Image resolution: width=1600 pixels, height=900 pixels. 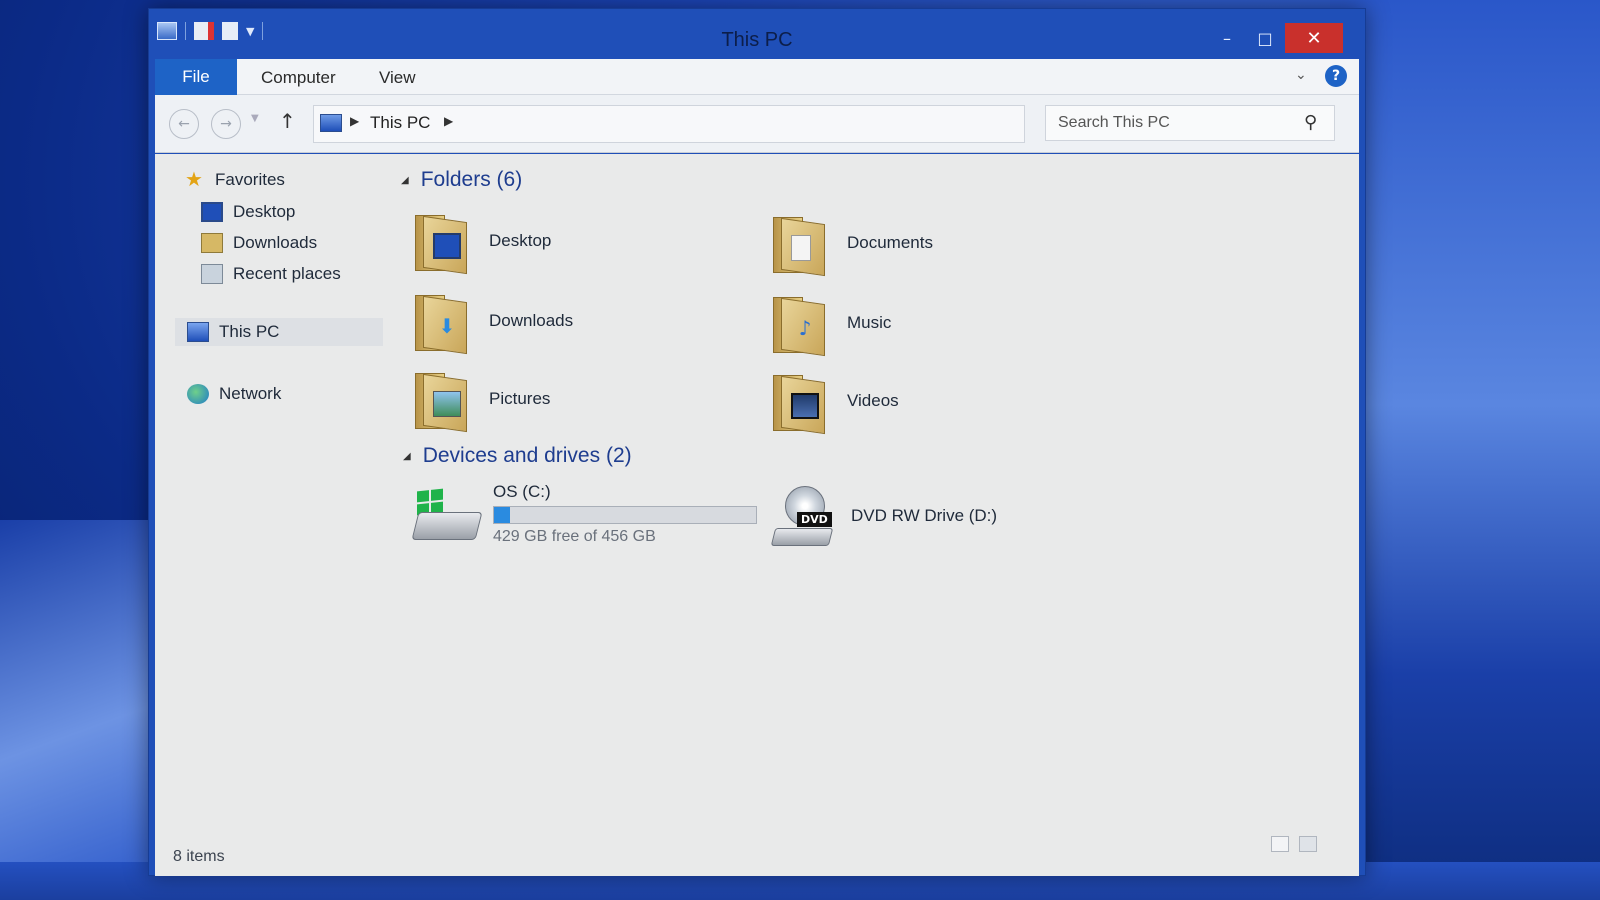 I want to click on hard-drive-body-shape, so click(x=447, y=526).